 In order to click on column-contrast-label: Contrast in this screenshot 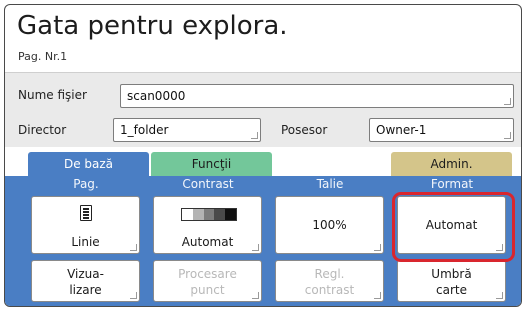, I will do `click(208, 184)`.